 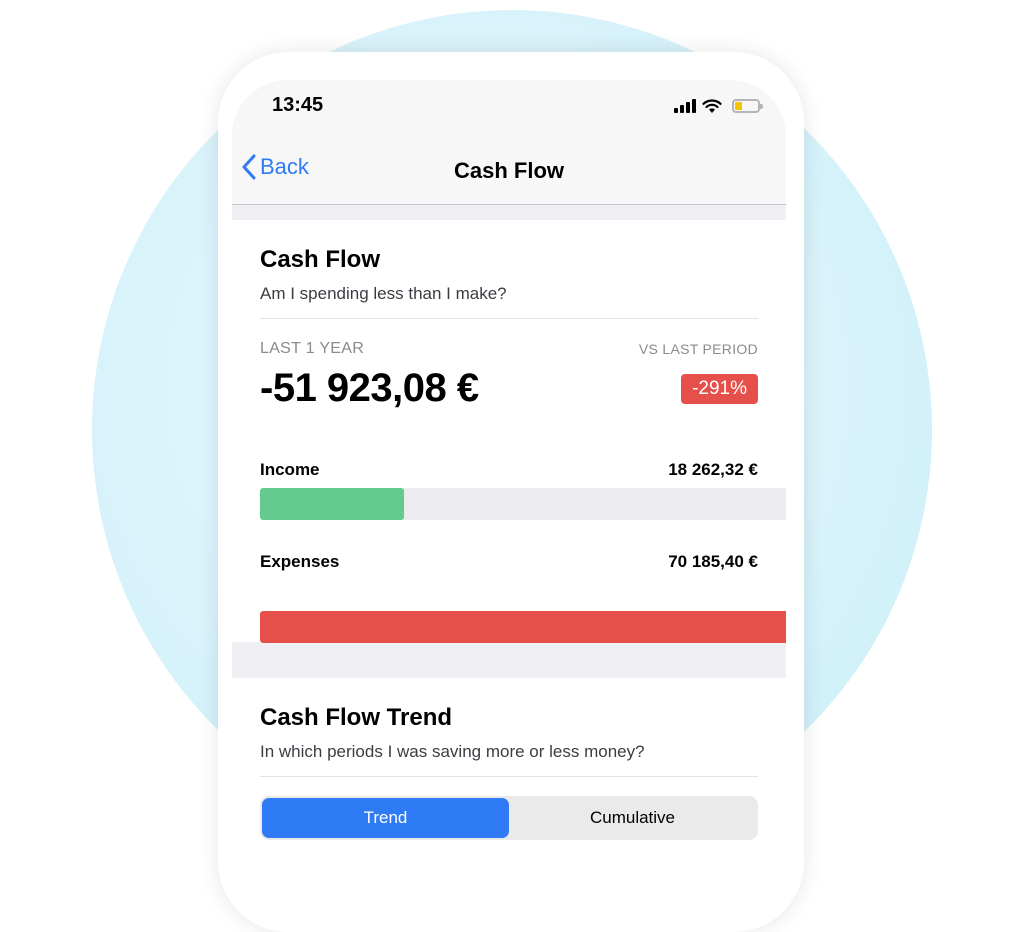 What do you see at coordinates (632, 818) in the screenshot?
I see `segment-cumulative: Cumulative` at bounding box center [632, 818].